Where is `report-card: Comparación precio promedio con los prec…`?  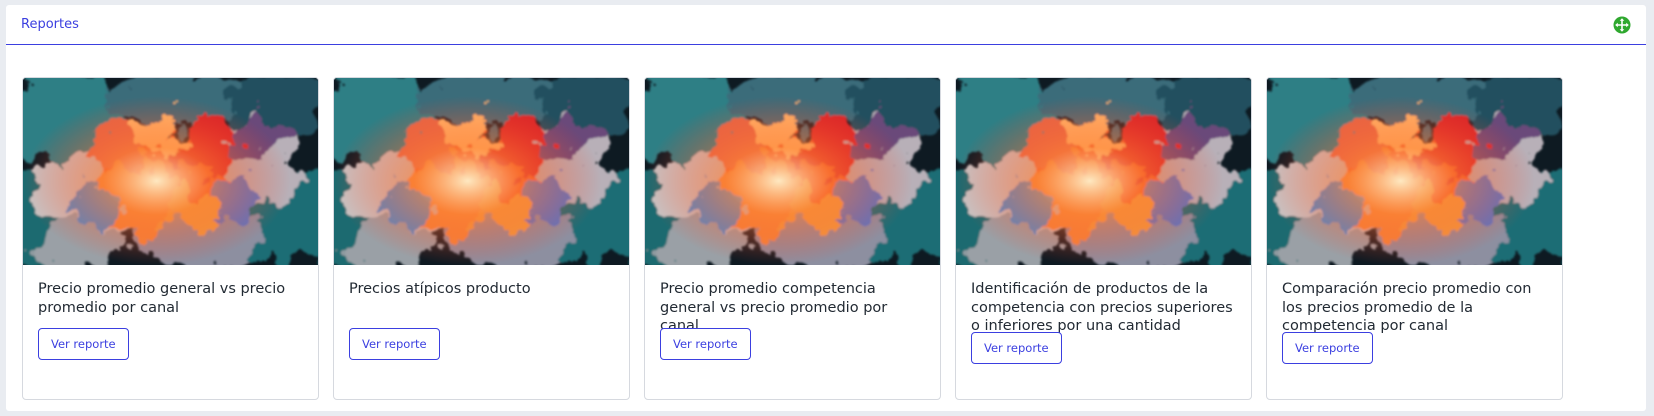
report-card: Comparación precio promedio con los prec… is located at coordinates (1414, 238).